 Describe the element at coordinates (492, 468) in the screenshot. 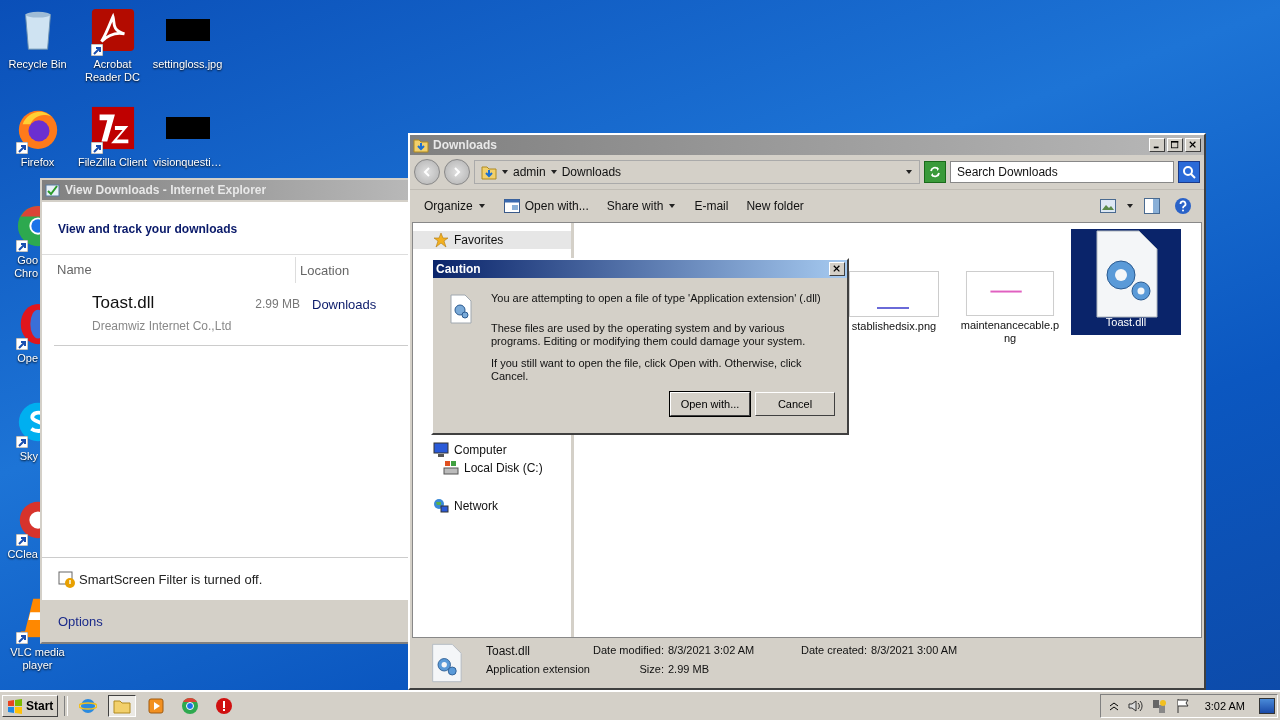

I see `nav-item: Local Disk (C:)` at that location.